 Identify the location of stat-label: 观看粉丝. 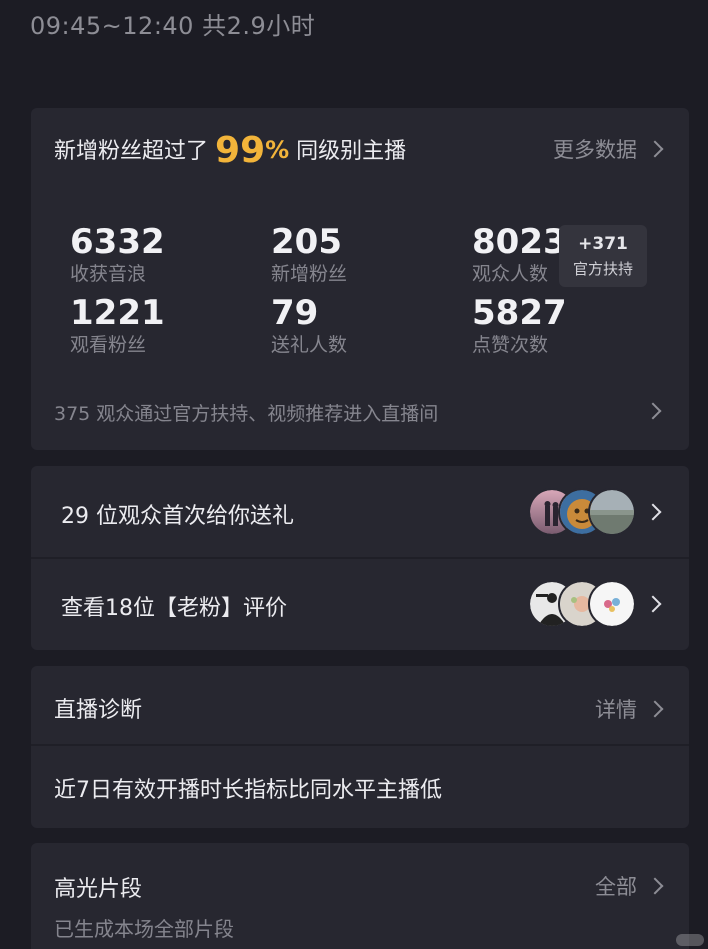
(108, 345).